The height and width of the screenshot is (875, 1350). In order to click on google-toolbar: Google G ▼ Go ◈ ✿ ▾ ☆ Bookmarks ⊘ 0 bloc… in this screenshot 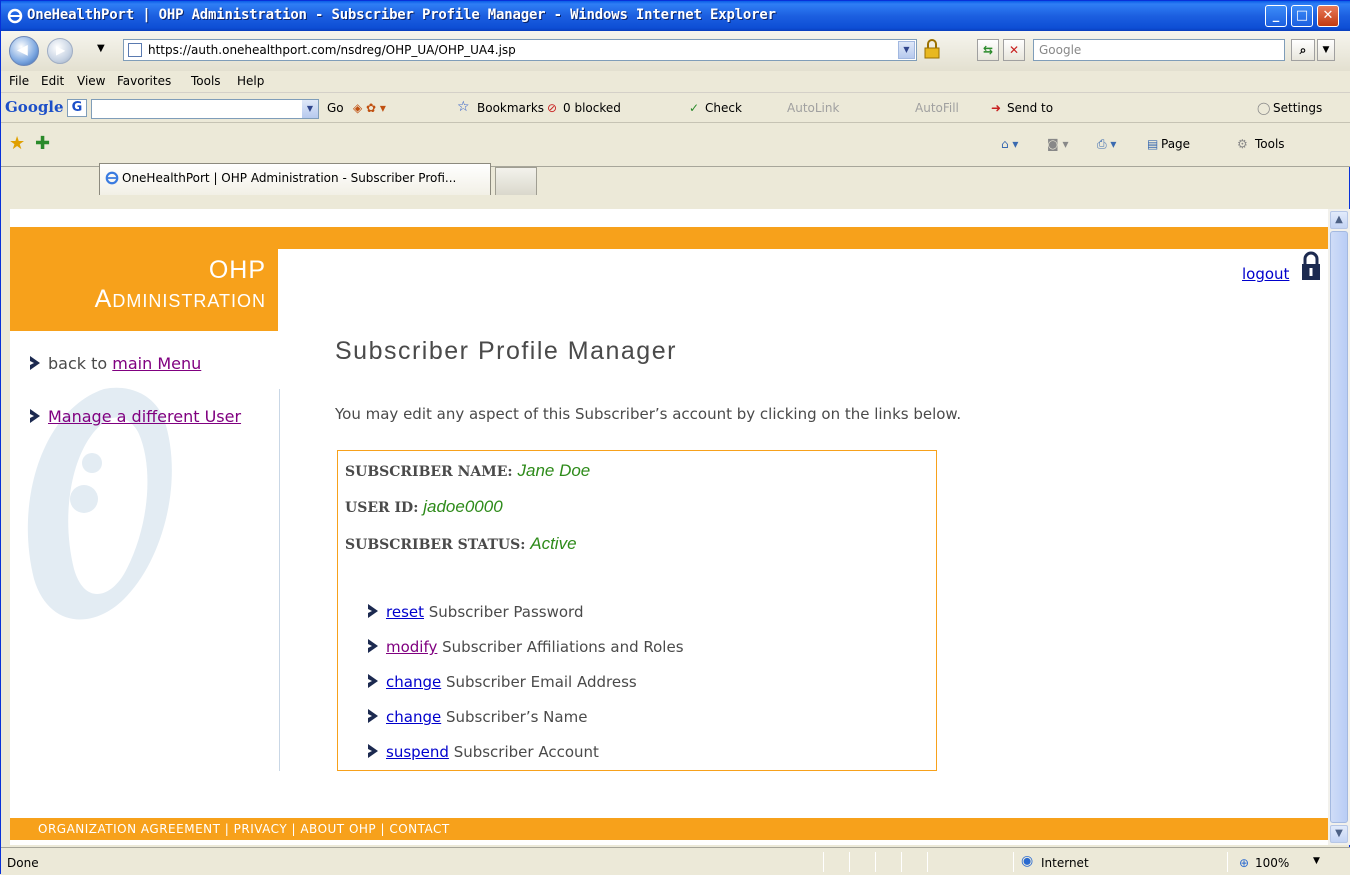, I will do `click(675, 108)`.